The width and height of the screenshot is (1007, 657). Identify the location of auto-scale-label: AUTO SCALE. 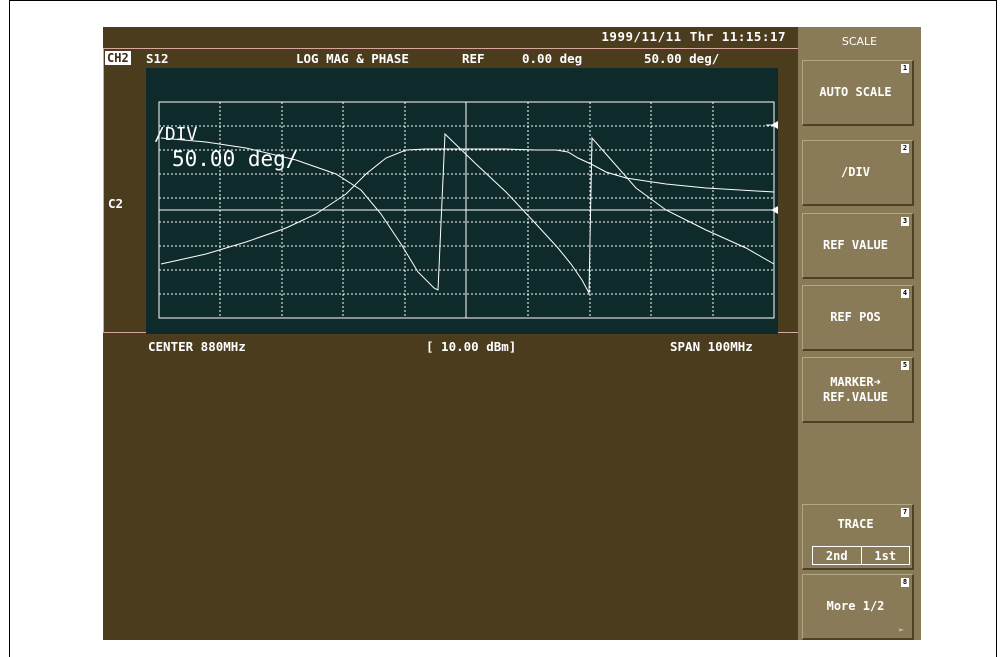
(855, 92).